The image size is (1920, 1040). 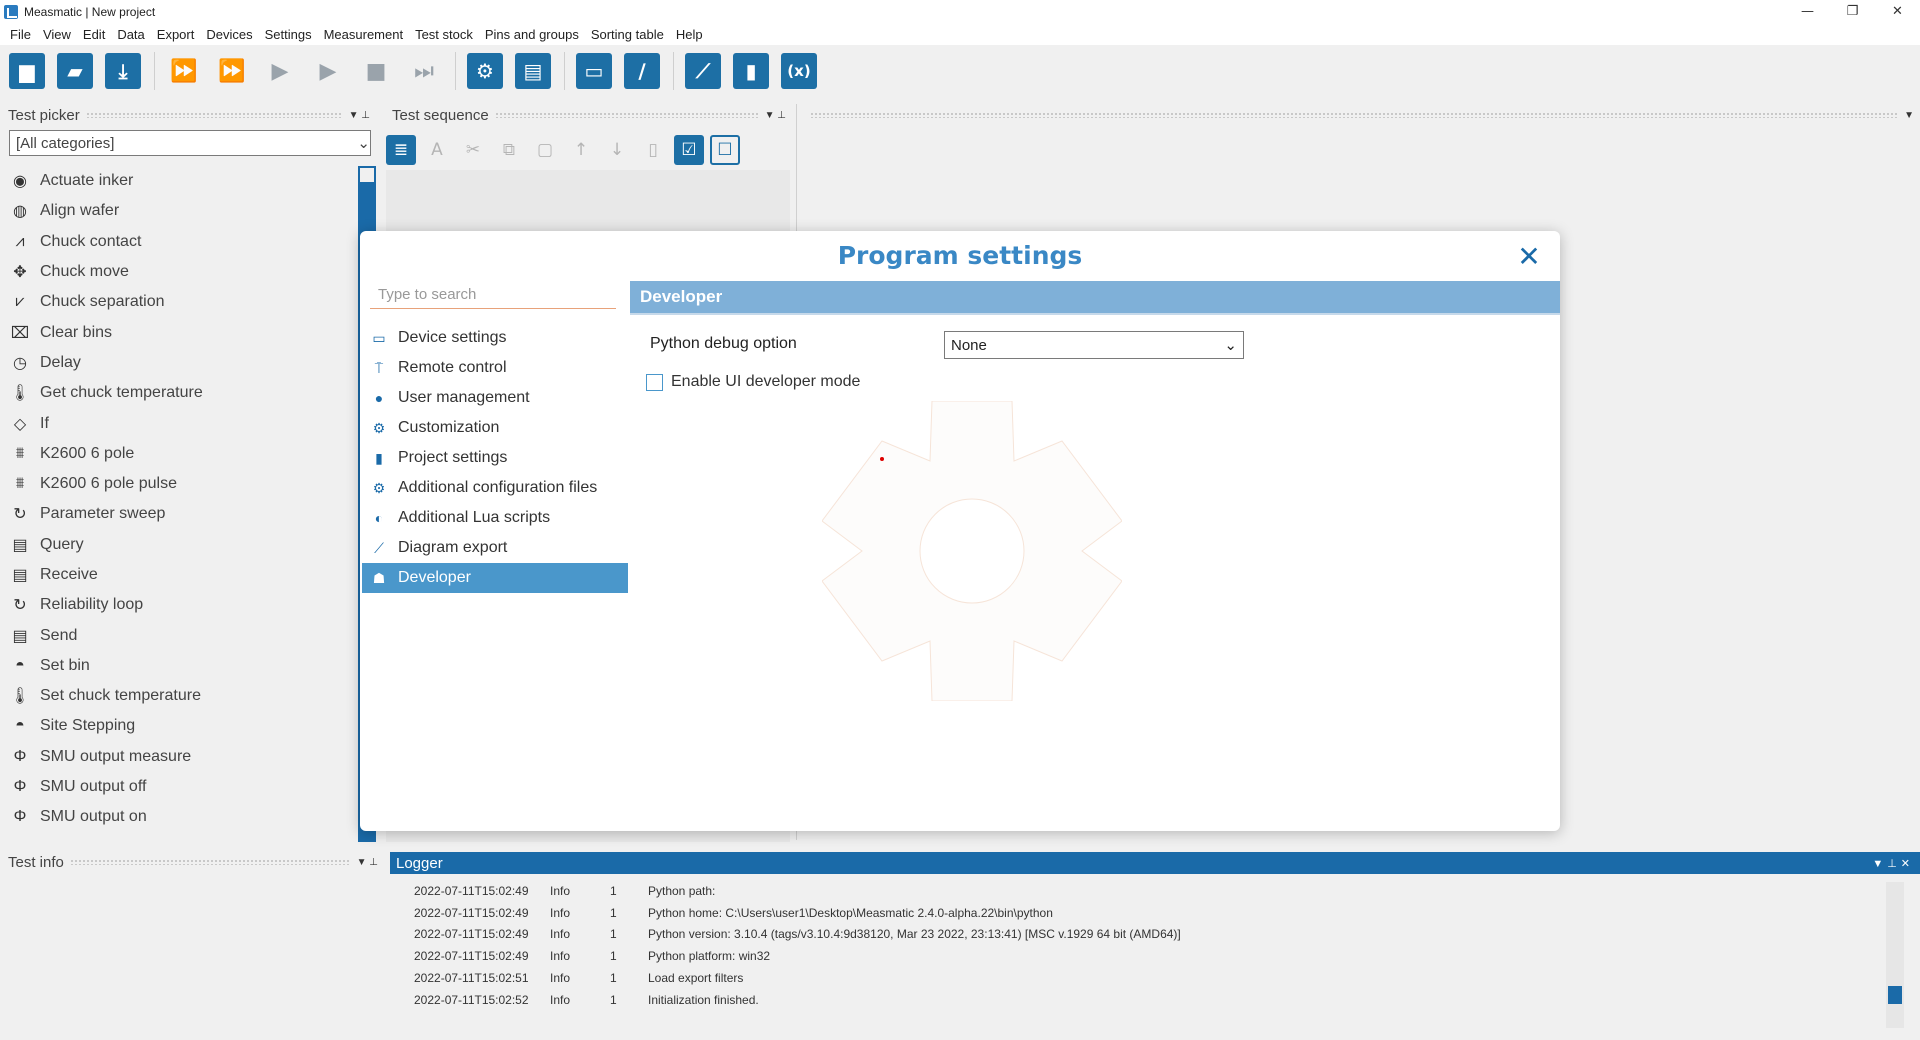 I want to click on window-controls: — ❐ ✕, so click(x=1852, y=11).